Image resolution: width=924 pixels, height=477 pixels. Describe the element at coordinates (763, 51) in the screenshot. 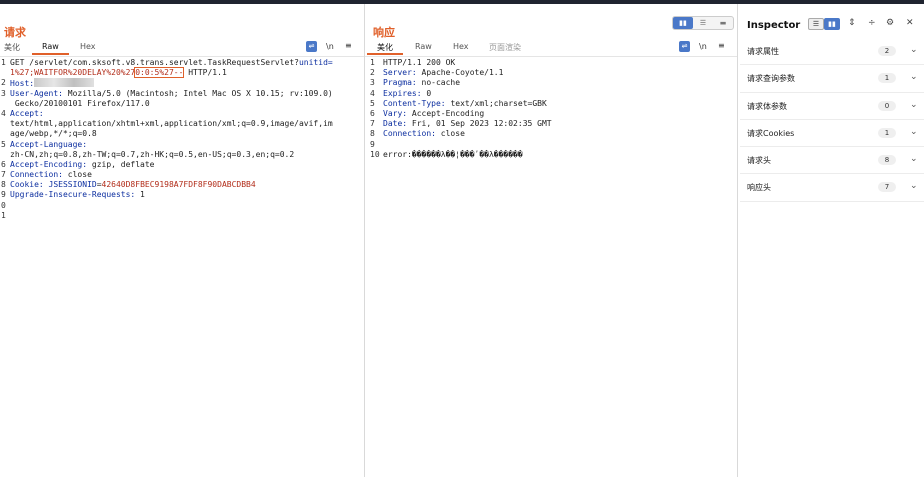

I see `section-label: 请求属性` at that location.